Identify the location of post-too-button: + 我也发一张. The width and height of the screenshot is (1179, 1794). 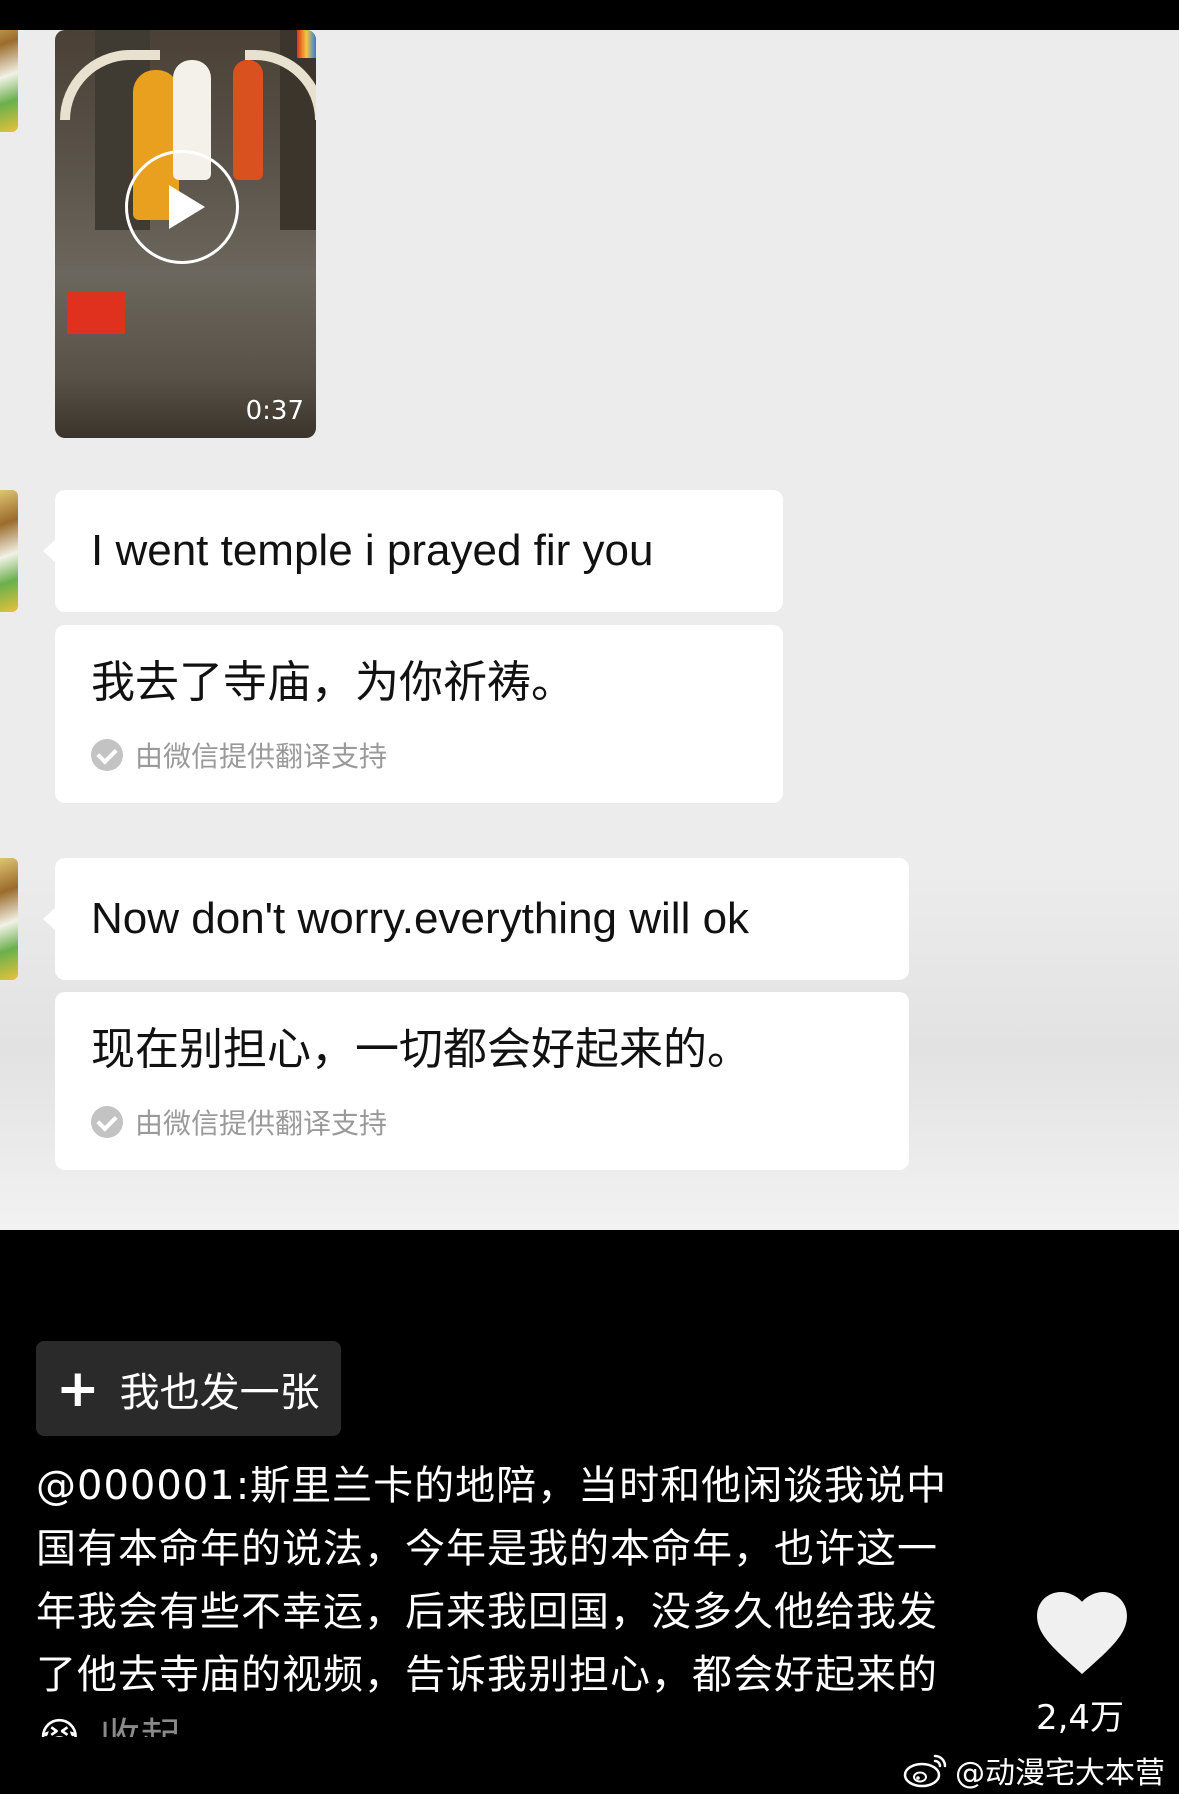
(188, 1388).